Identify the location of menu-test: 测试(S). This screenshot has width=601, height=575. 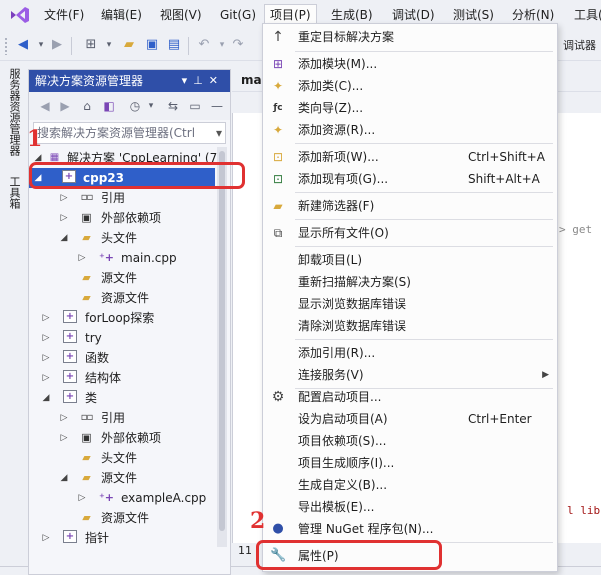
(473, 15).